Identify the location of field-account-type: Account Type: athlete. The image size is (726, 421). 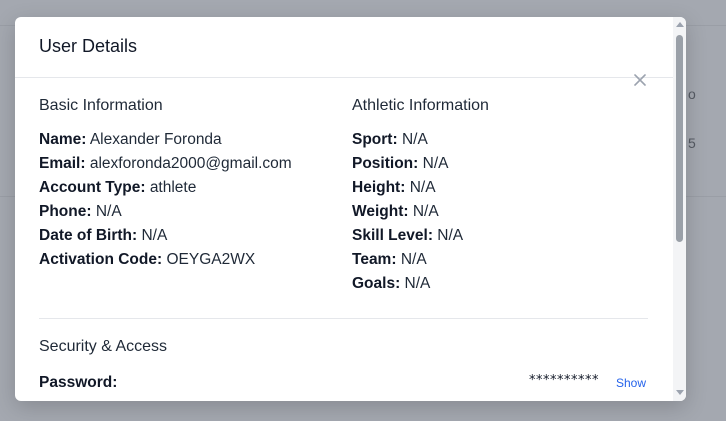
(189, 188).